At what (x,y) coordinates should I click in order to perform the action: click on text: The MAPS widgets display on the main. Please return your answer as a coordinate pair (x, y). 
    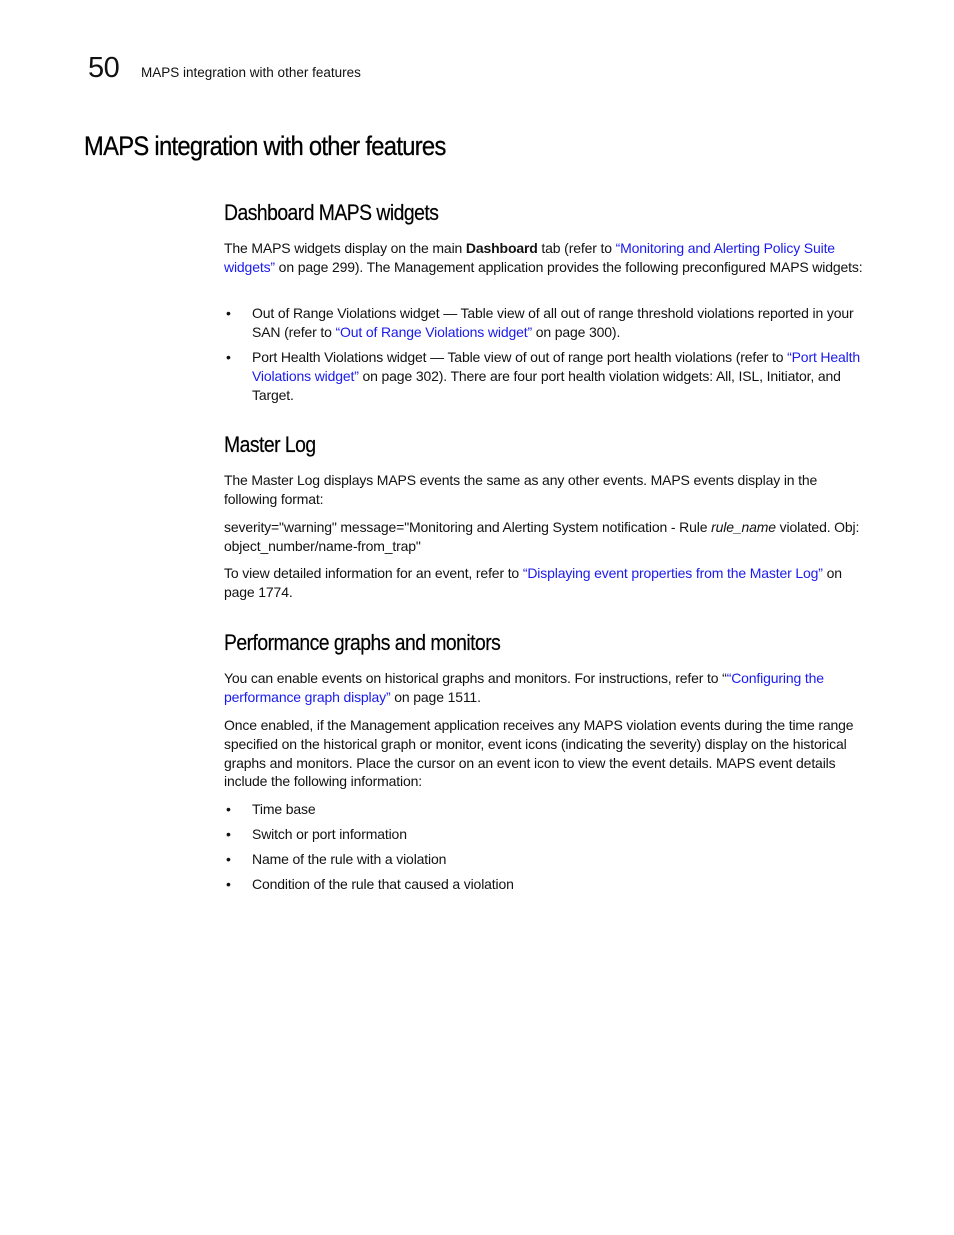
    Looking at the image, I should click on (345, 248).